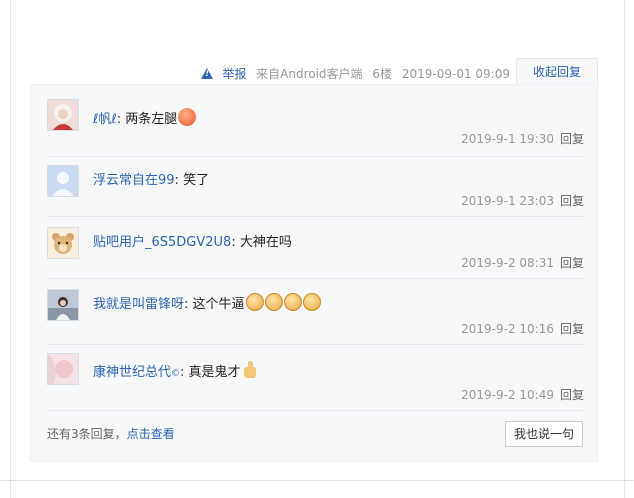 The height and width of the screenshot is (498, 634). I want to click on reply-text: 大神在吗, so click(265, 242).